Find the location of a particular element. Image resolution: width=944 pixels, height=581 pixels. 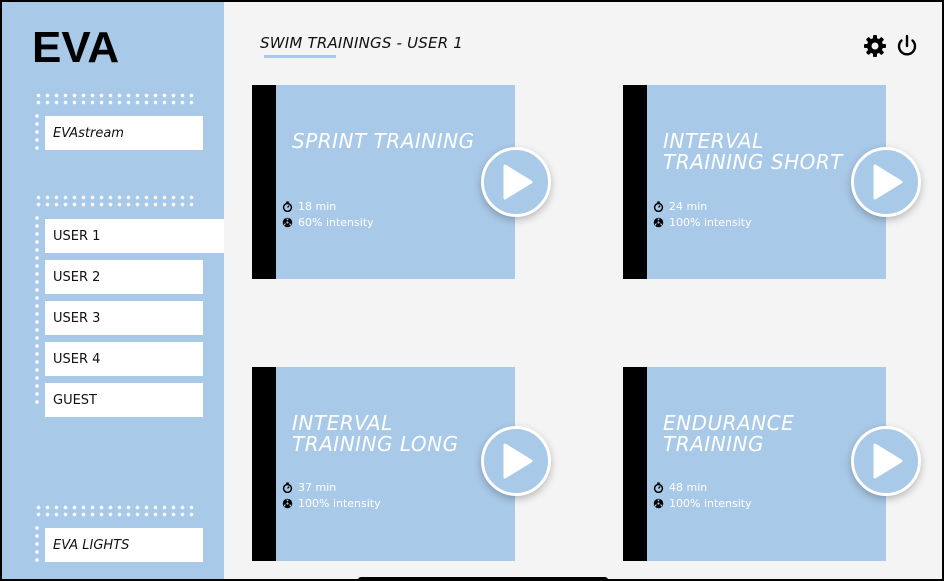

training-duration: 18 min is located at coordinates (309, 206).